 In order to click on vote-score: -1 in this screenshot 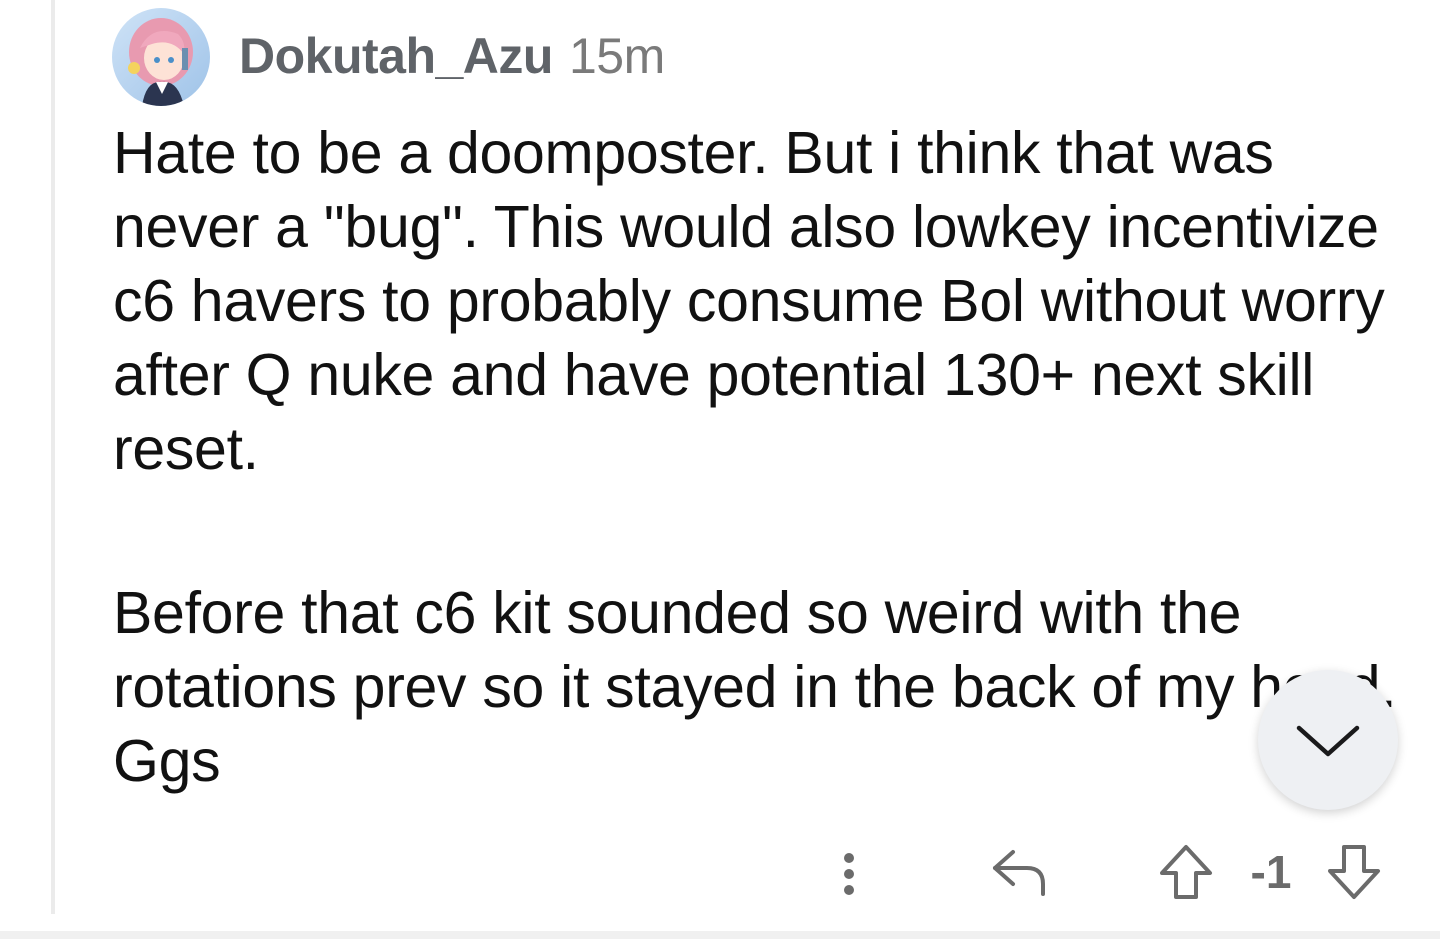, I will do `click(1271, 872)`.